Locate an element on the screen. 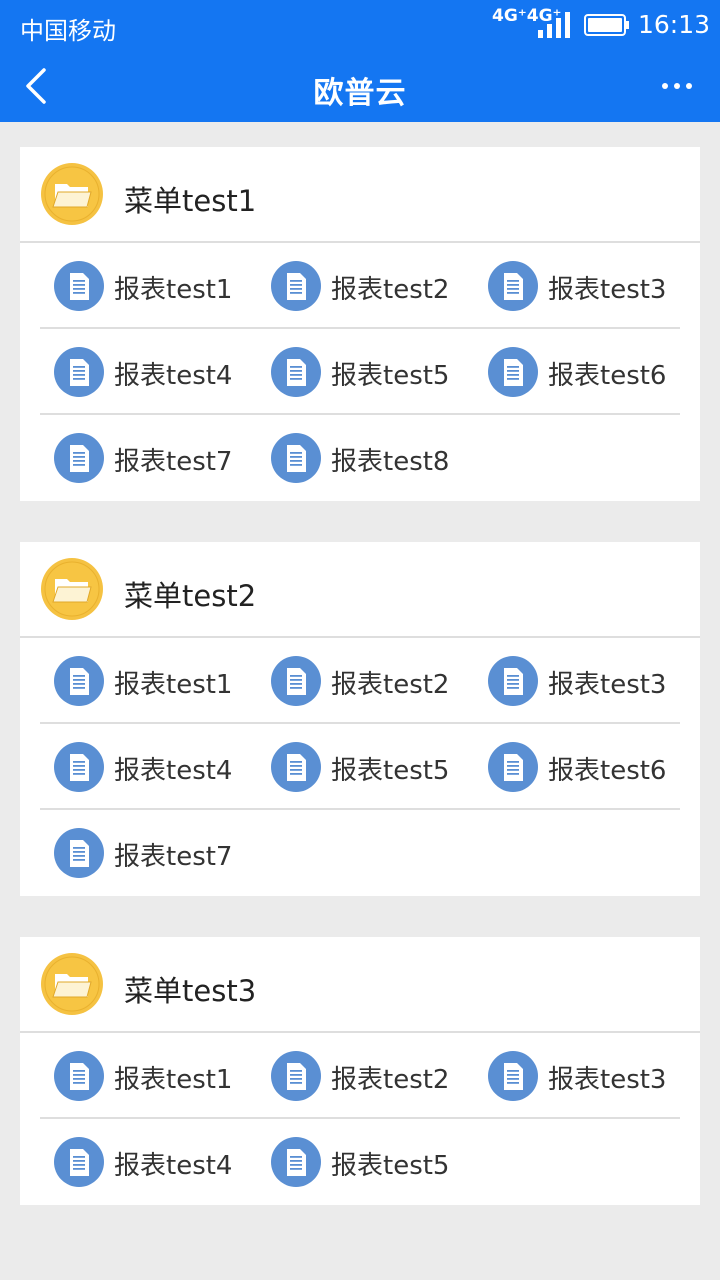  carrier-name: 中国移动 is located at coordinates (68, 31).